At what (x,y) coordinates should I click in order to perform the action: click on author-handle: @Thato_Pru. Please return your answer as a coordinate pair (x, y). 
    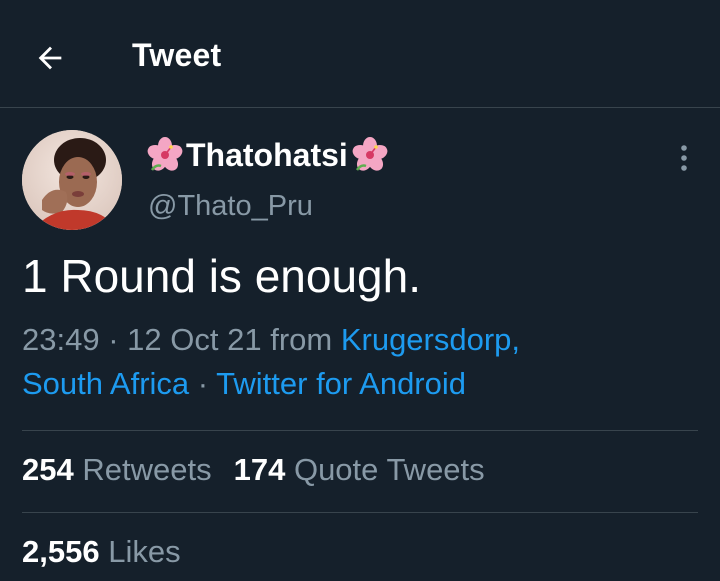
    Looking at the image, I should click on (230, 206).